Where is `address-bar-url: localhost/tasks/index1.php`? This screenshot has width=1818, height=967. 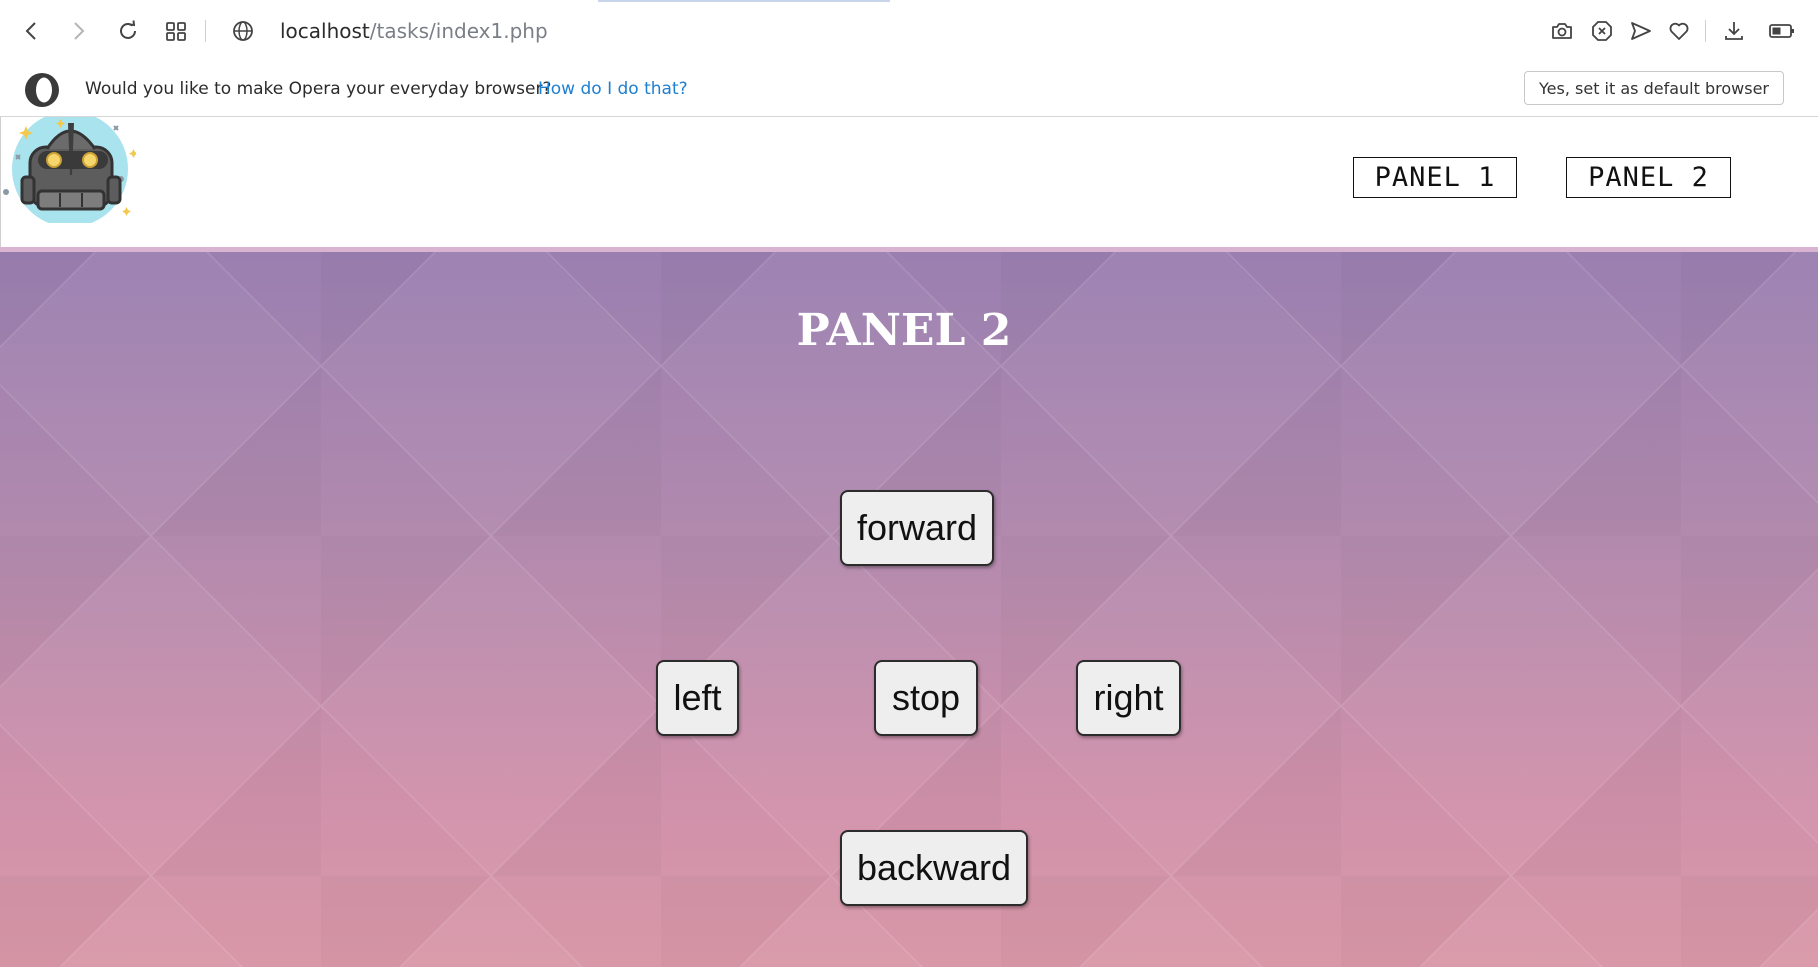 address-bar-url: localhost/tasks/index1.php is located at coordinates (414, 31).